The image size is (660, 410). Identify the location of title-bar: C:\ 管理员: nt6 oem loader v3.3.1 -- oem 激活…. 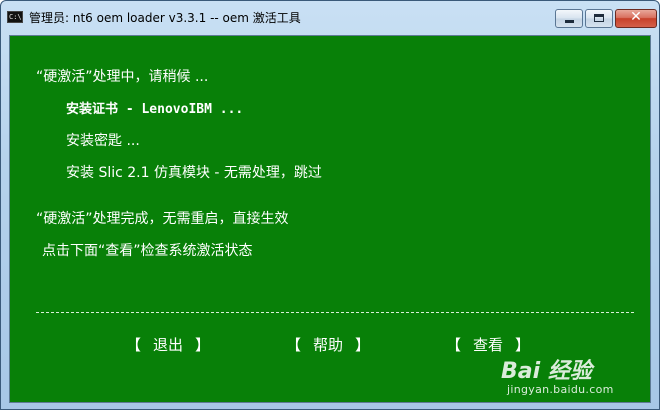
(330, 18).